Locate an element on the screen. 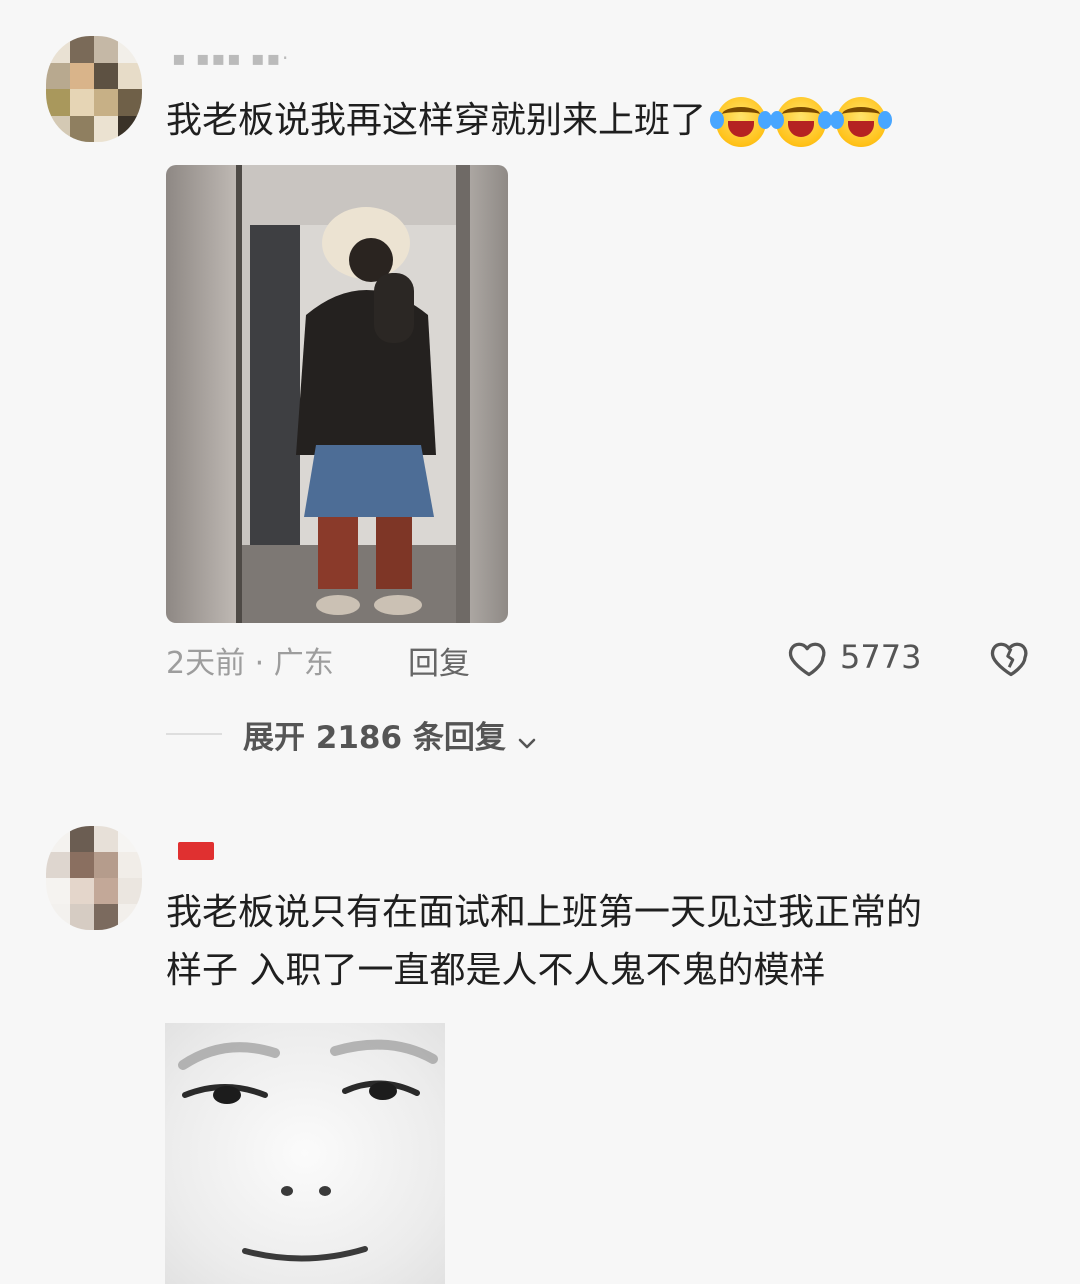 The height and width of the screenshot is (1284, 1080). comment-text: 我老板说我再这样穿就别来上班了 is located at coordinates (529, 121).